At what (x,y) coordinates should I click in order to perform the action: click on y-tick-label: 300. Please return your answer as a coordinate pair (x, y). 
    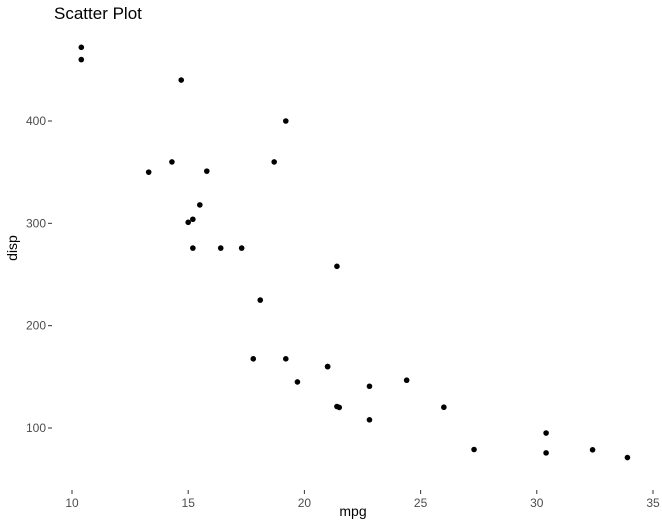
    Looking at the image, I should click on (36, 223).